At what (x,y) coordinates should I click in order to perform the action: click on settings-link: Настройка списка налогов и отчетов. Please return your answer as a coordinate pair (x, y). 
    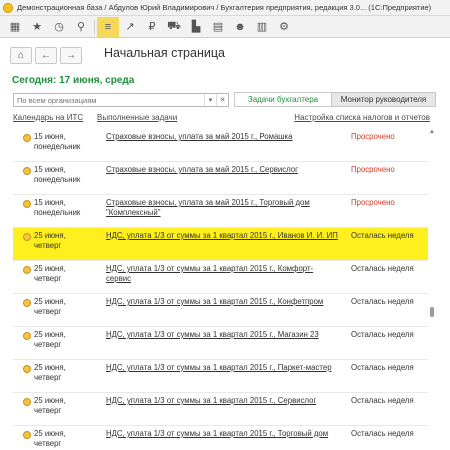
    Looking at the image, I should click on (362, 117).